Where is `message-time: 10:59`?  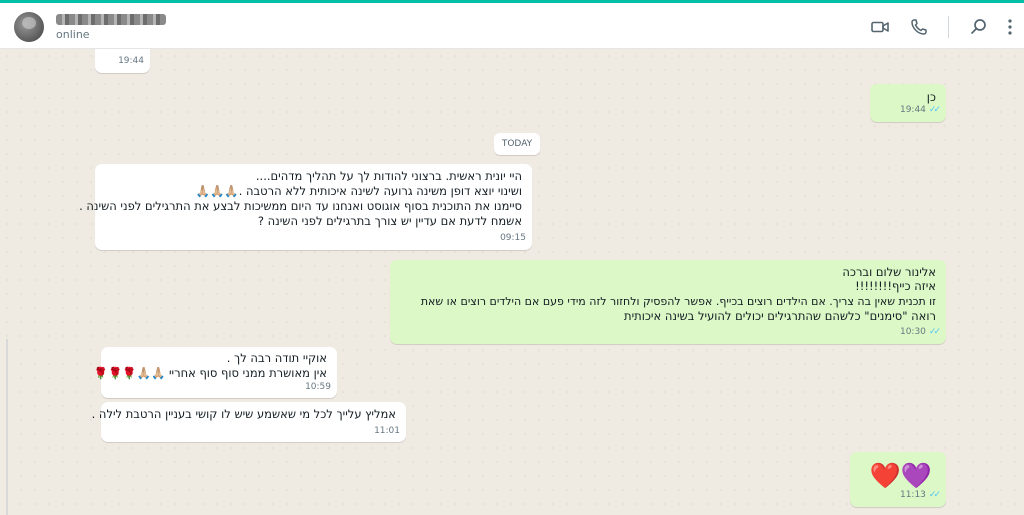 message-time: 10:59 is located at coordinates (318, 387).